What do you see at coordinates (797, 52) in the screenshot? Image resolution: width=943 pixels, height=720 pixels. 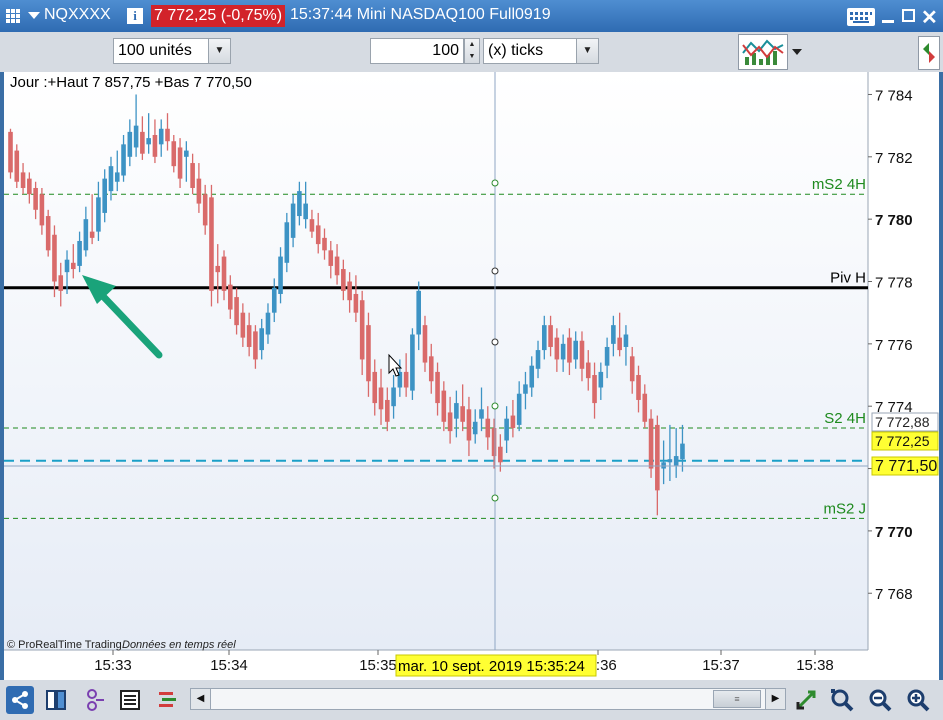 I see `chevron-down-icon` at bounding box center [797, 52].